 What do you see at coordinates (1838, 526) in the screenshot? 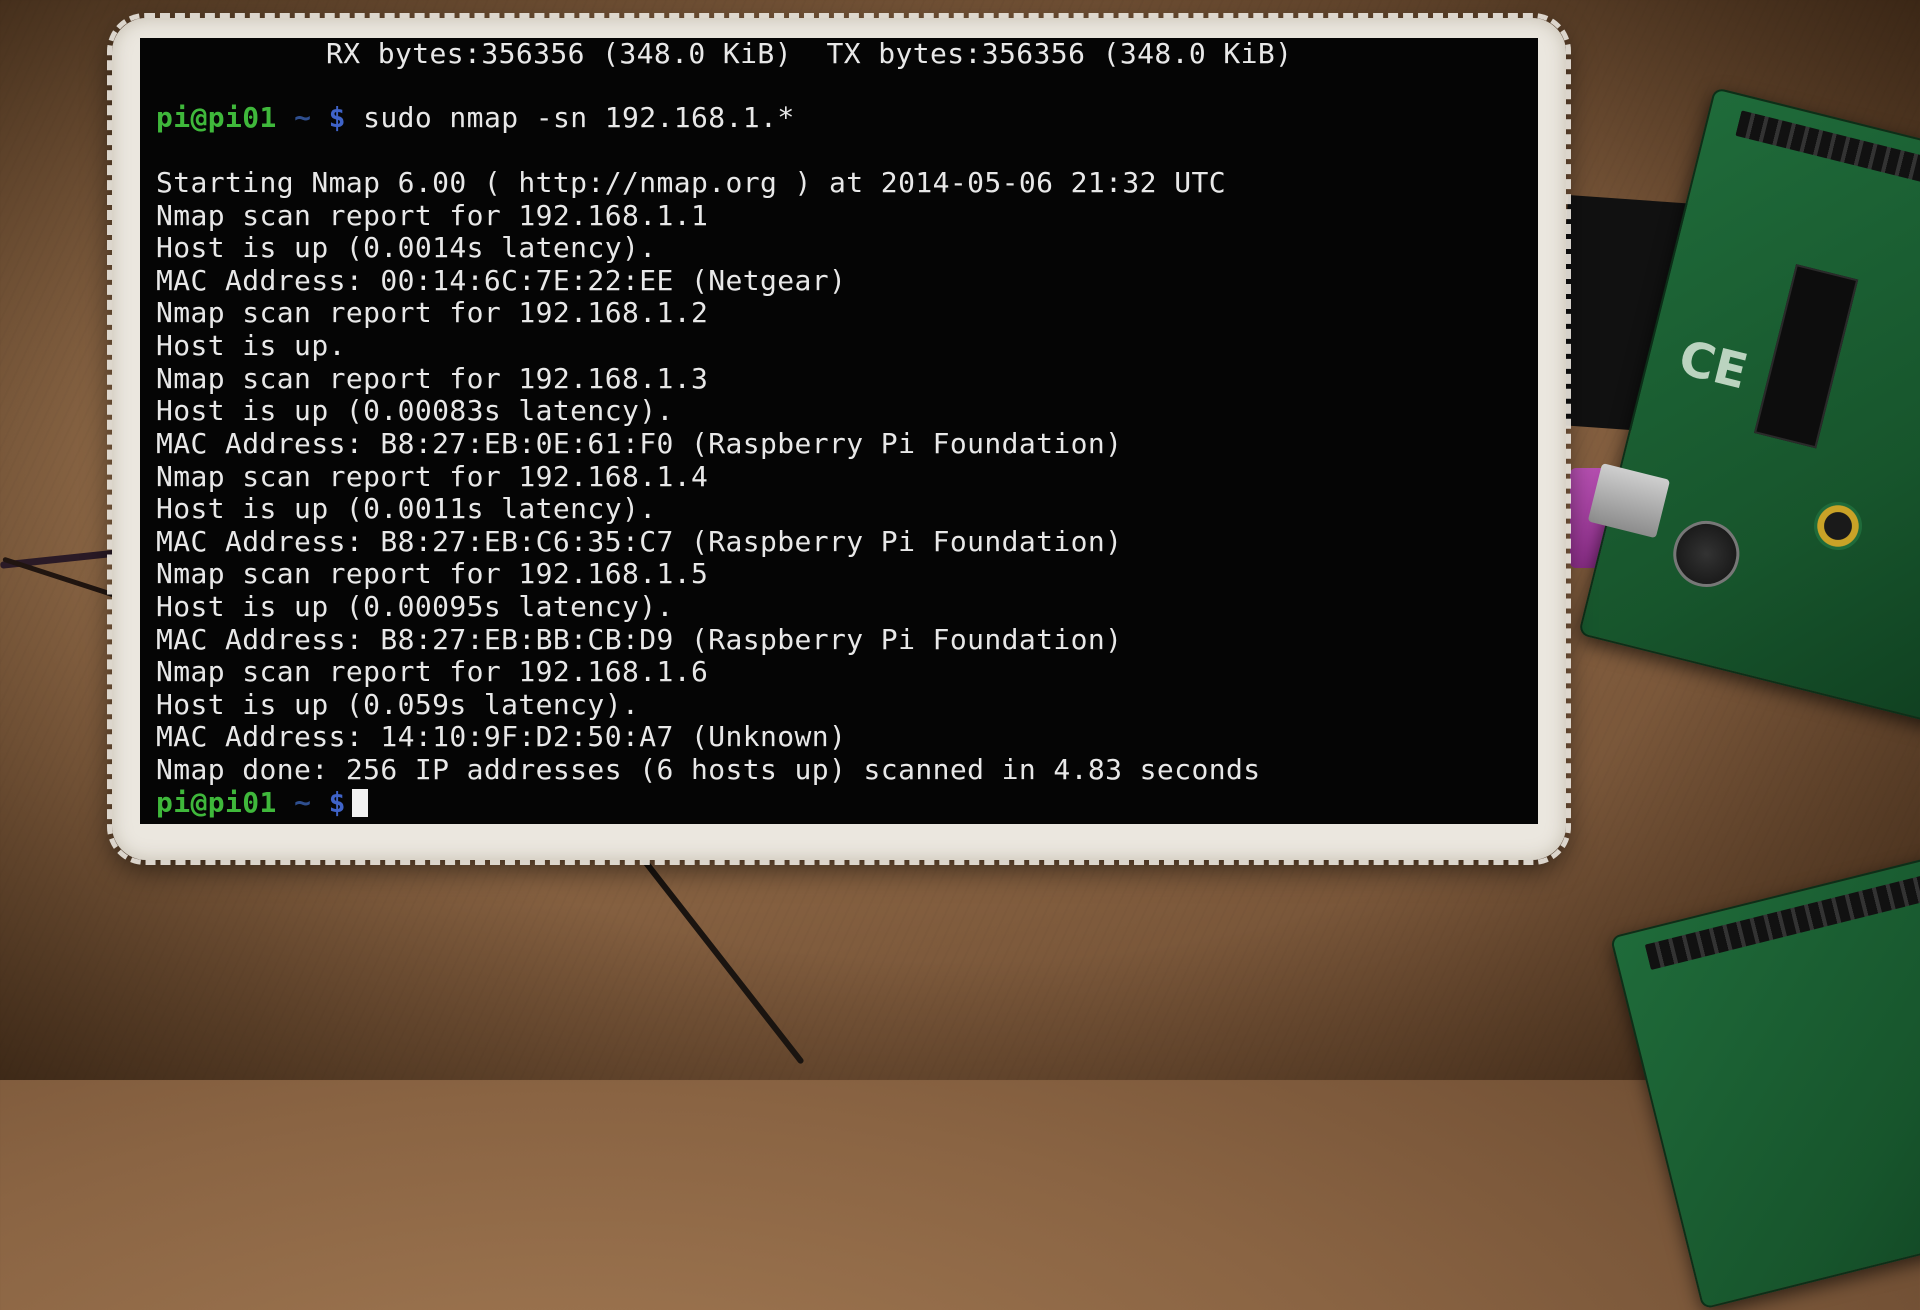
I see `mounting-hole` at bounding box center [1838, 526].